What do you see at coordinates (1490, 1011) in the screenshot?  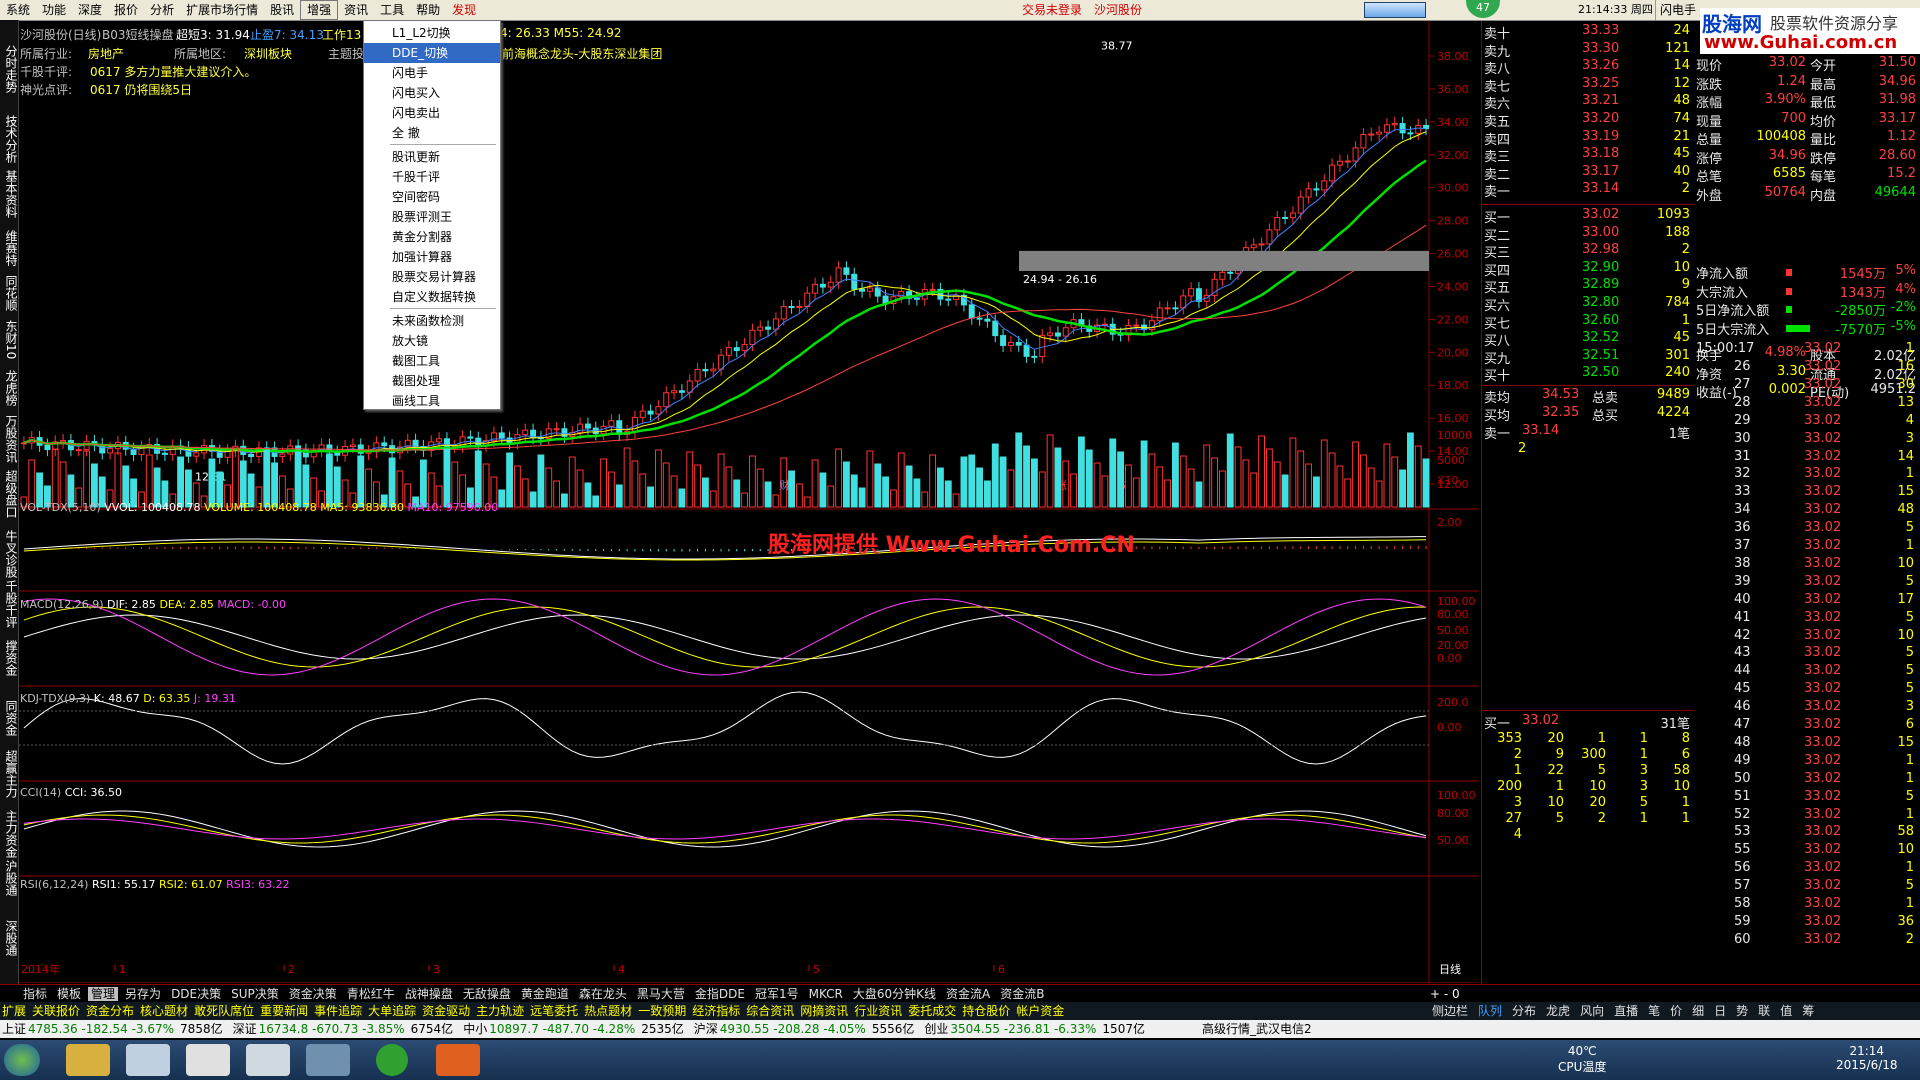 I see `right-tab-1: 队列` at bounding box center [1490, 1011].